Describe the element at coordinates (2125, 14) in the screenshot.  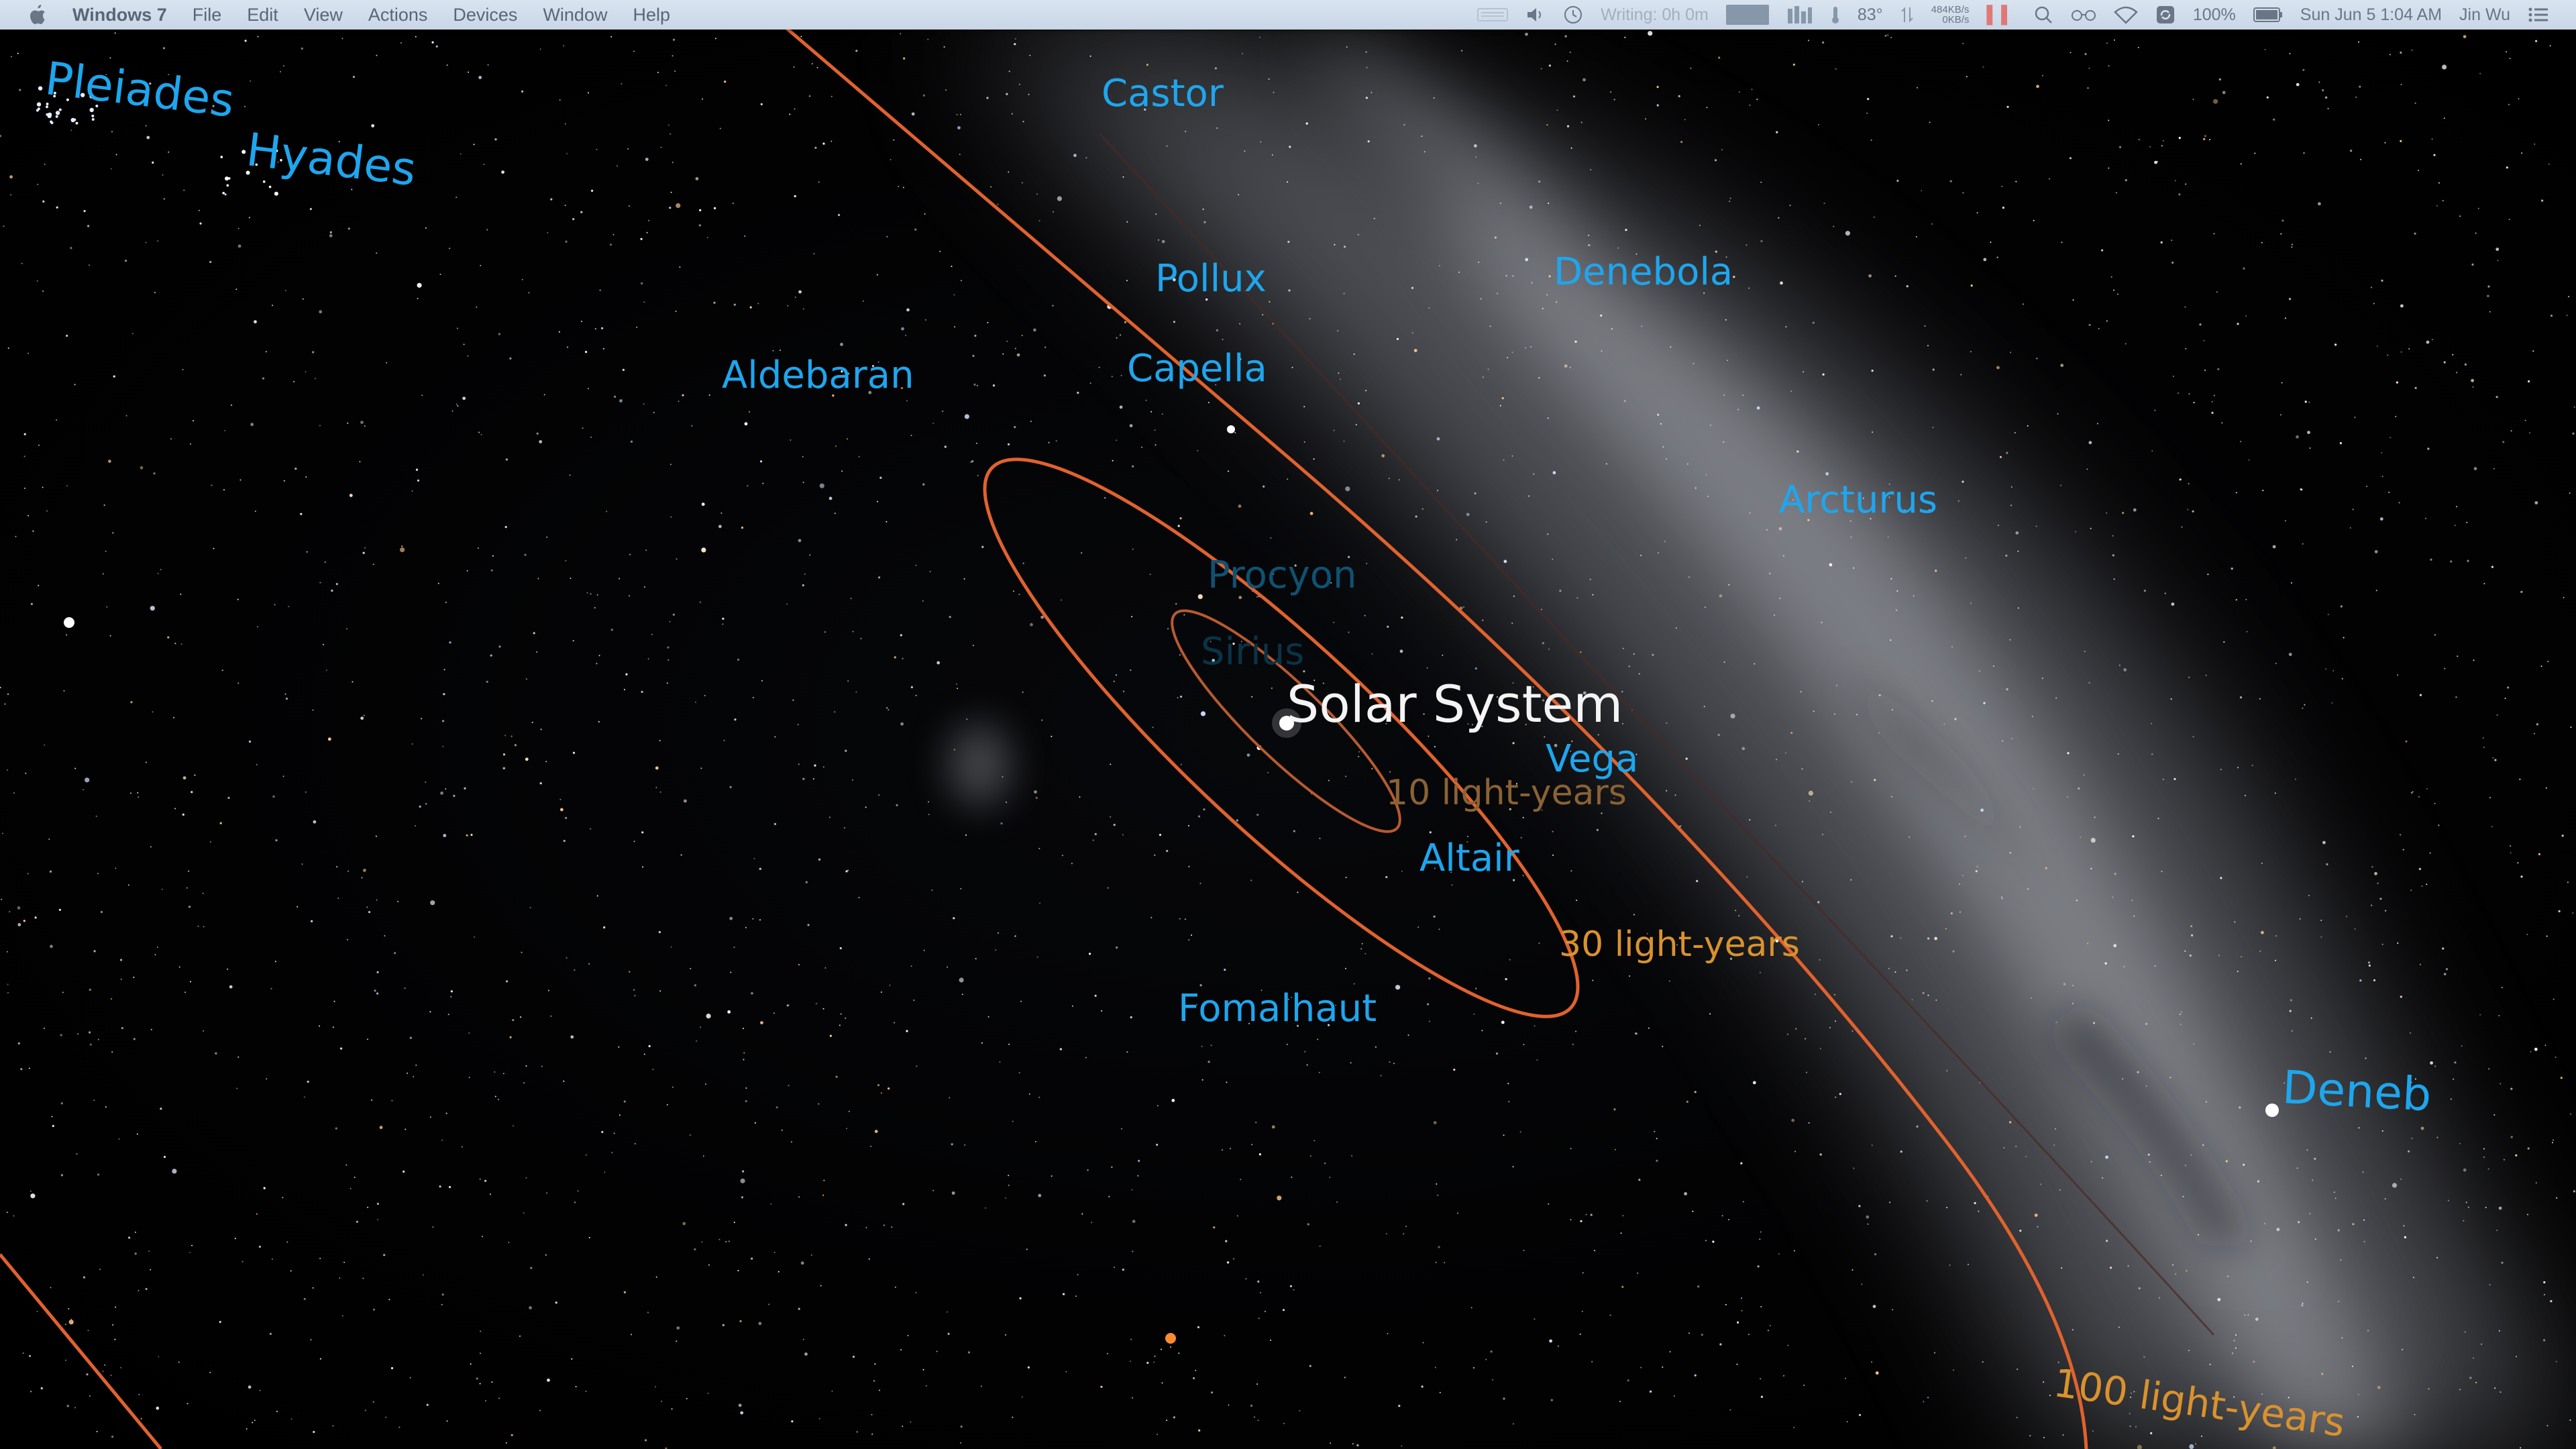
I see `wifi-icon` at that location.